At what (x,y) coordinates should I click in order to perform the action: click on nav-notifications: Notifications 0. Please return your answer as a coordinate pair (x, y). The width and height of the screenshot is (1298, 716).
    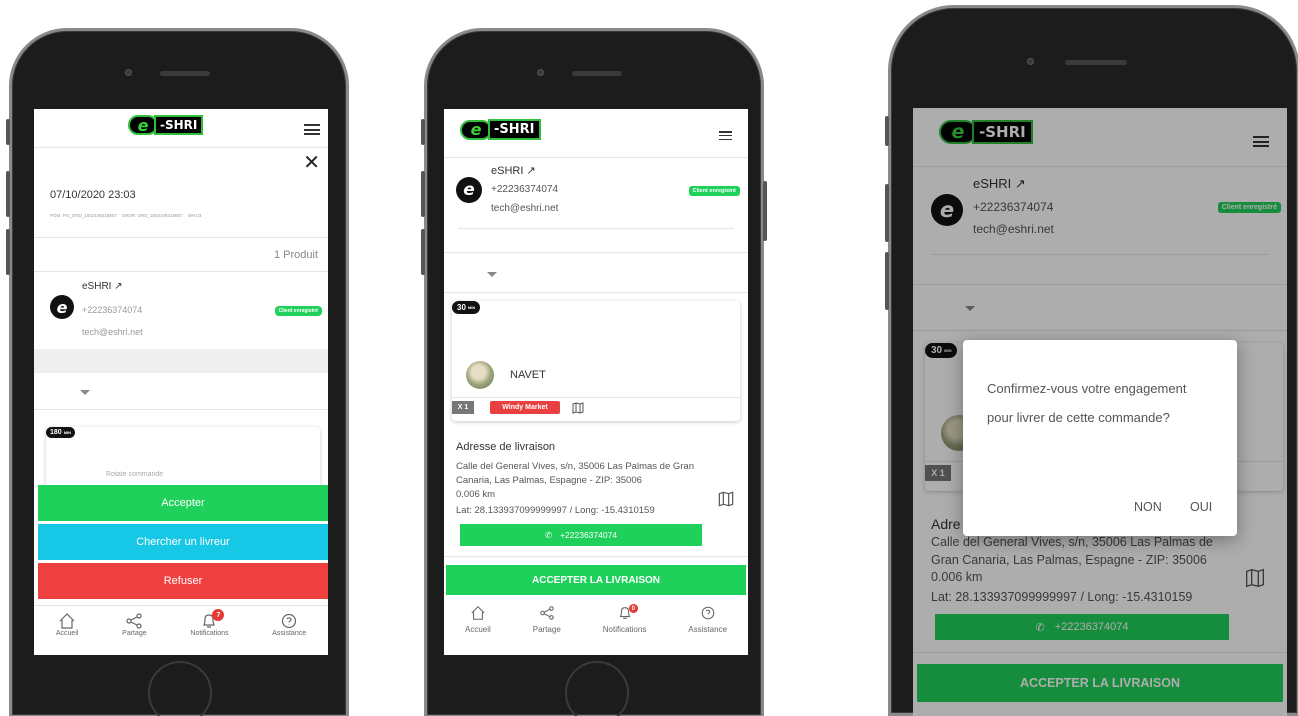
    Looking at the image, I should click on (624, 619).